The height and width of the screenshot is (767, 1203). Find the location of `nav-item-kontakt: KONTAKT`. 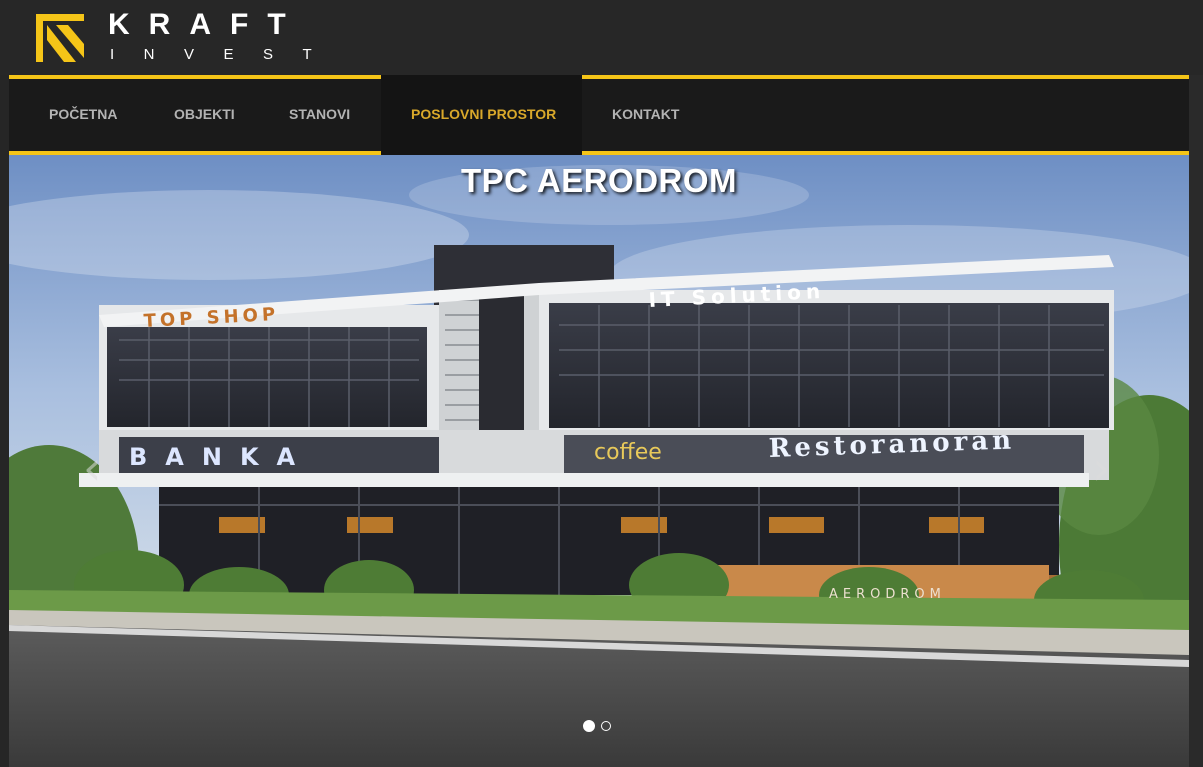

nav-item-kontakt: KONTAKT is located at coordinates (645, 114).